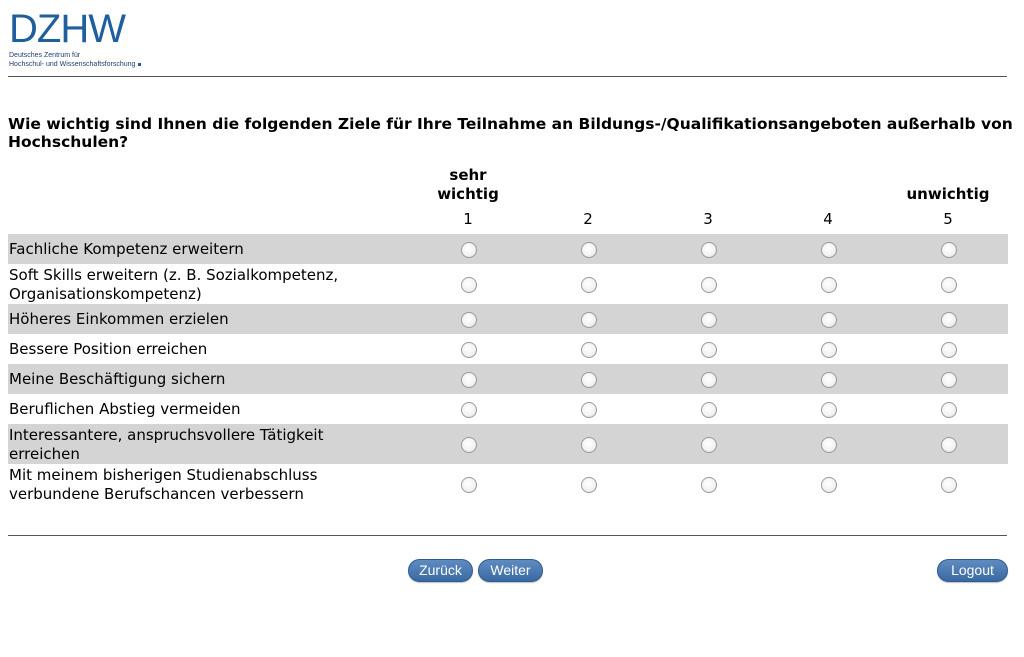  I want to click on row-label-line-2: verbundene Berufschancen verbessern, so click(156, 494).